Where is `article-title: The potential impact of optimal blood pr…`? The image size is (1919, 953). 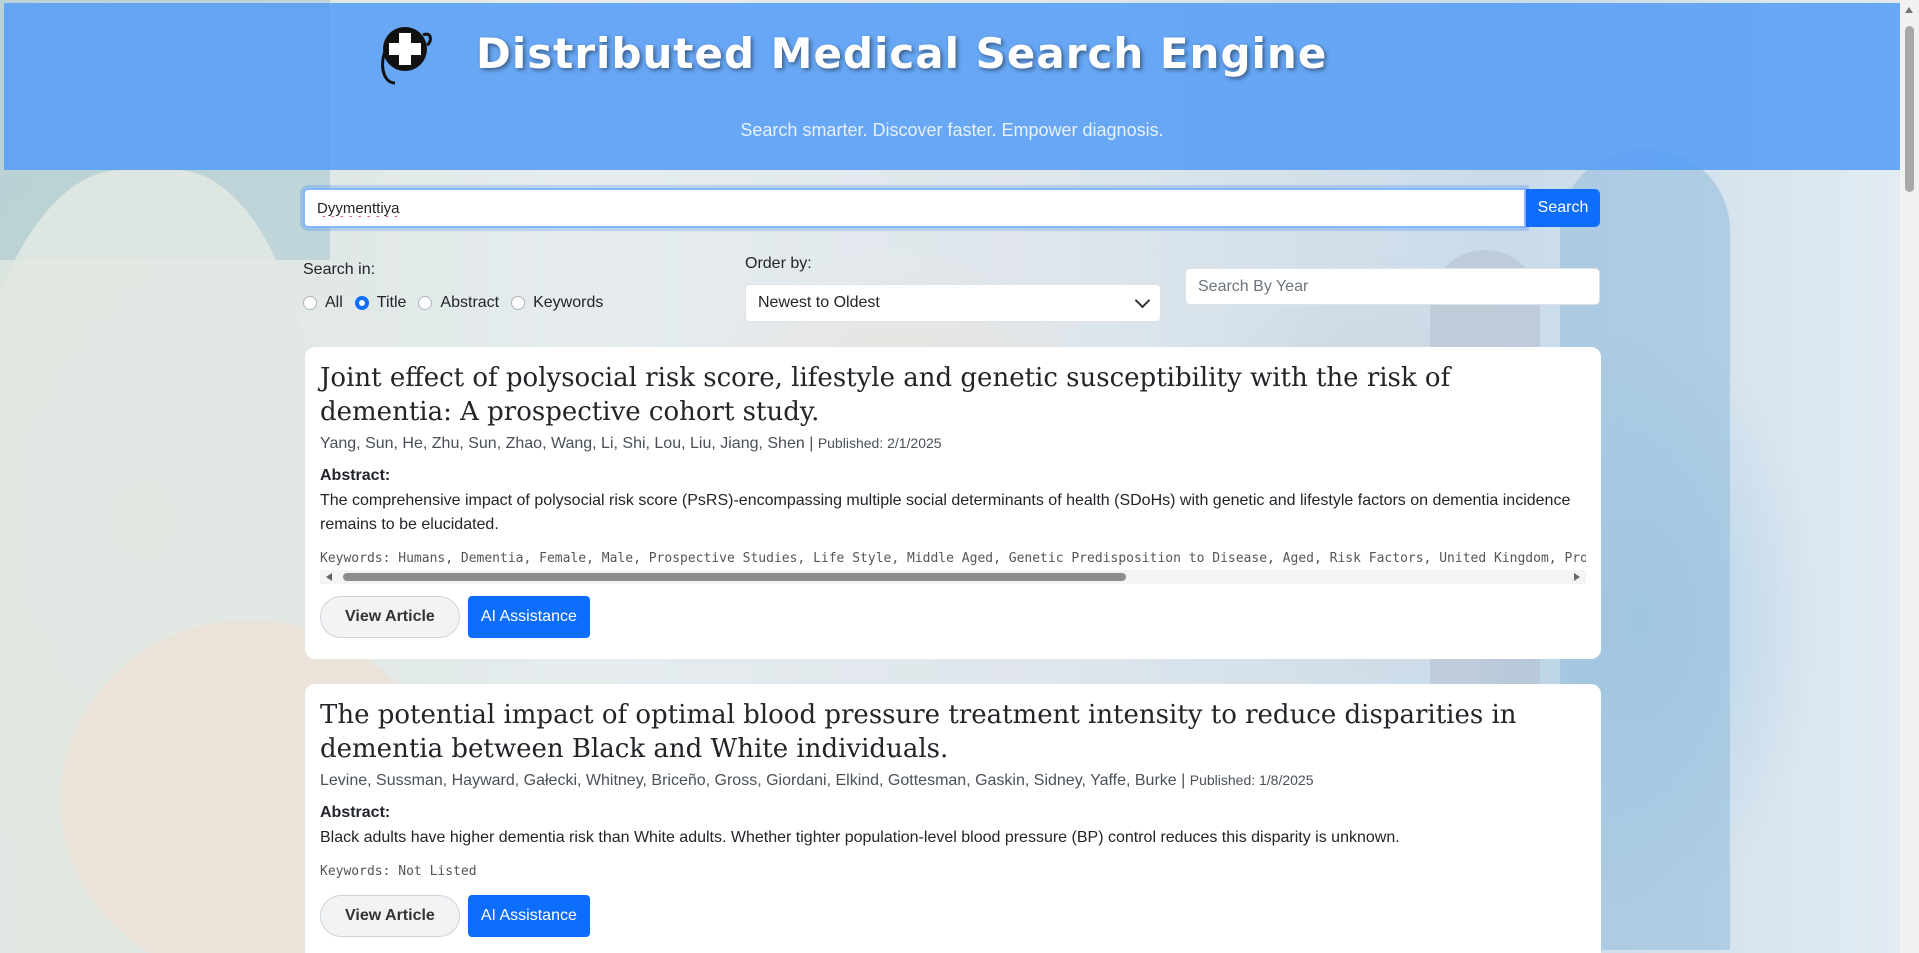 article-title: The potential impact of optimal blood pr… is located at coordinates (918, 732).